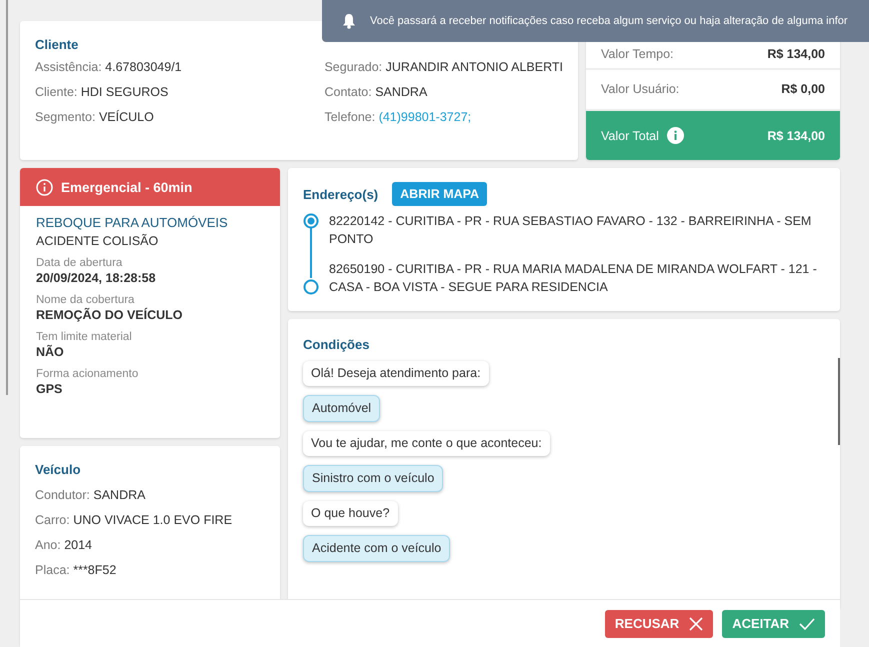  Describe the element at coordinates (637, 53) in the screenshot. I see `value-label: Valor Tempo:` at that location.